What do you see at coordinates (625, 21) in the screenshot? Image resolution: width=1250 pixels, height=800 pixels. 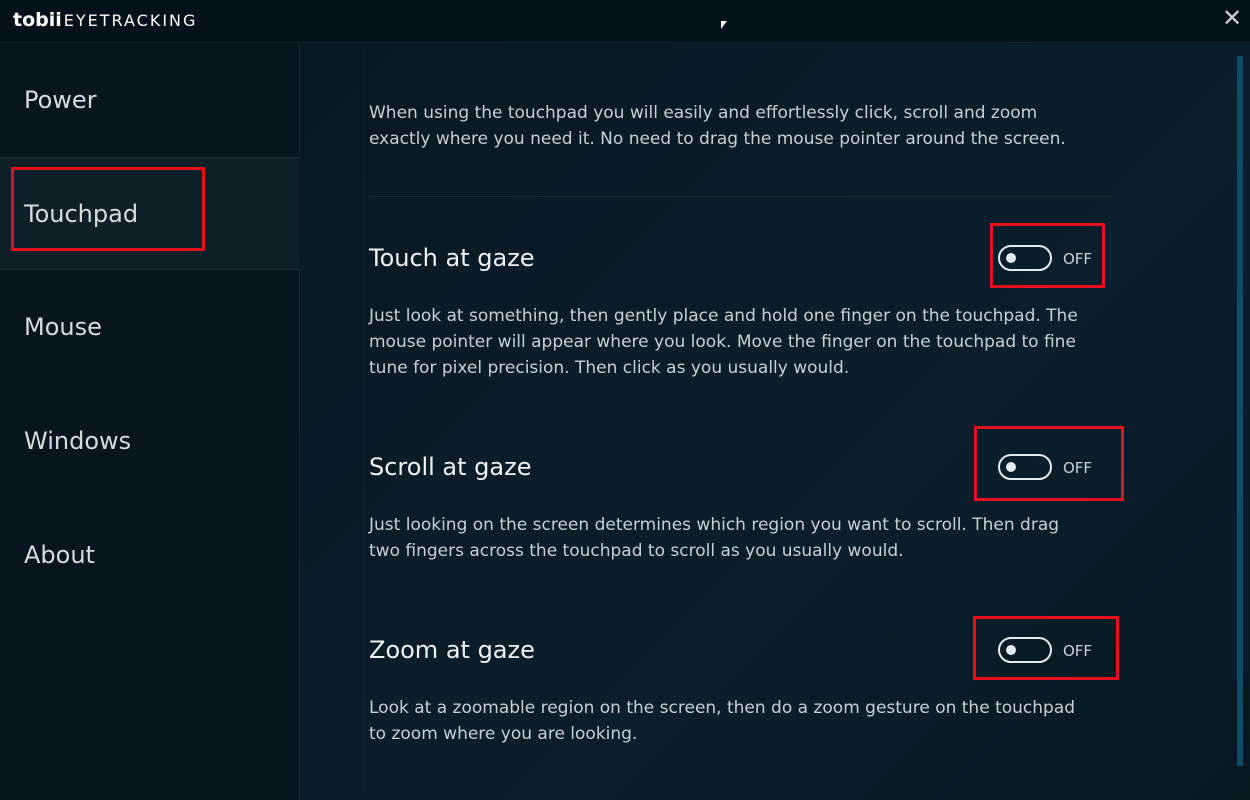 I see `title-bar: tobii EYETRACKING ✕` at bounding box center [625, 21].